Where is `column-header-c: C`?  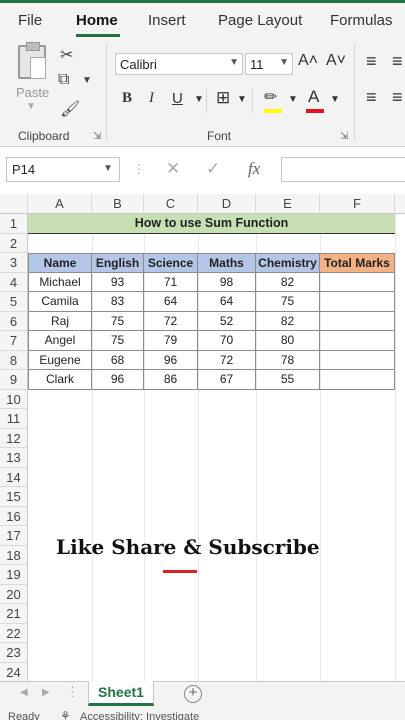
column-header-c: C is located at coordinates (171, 204).